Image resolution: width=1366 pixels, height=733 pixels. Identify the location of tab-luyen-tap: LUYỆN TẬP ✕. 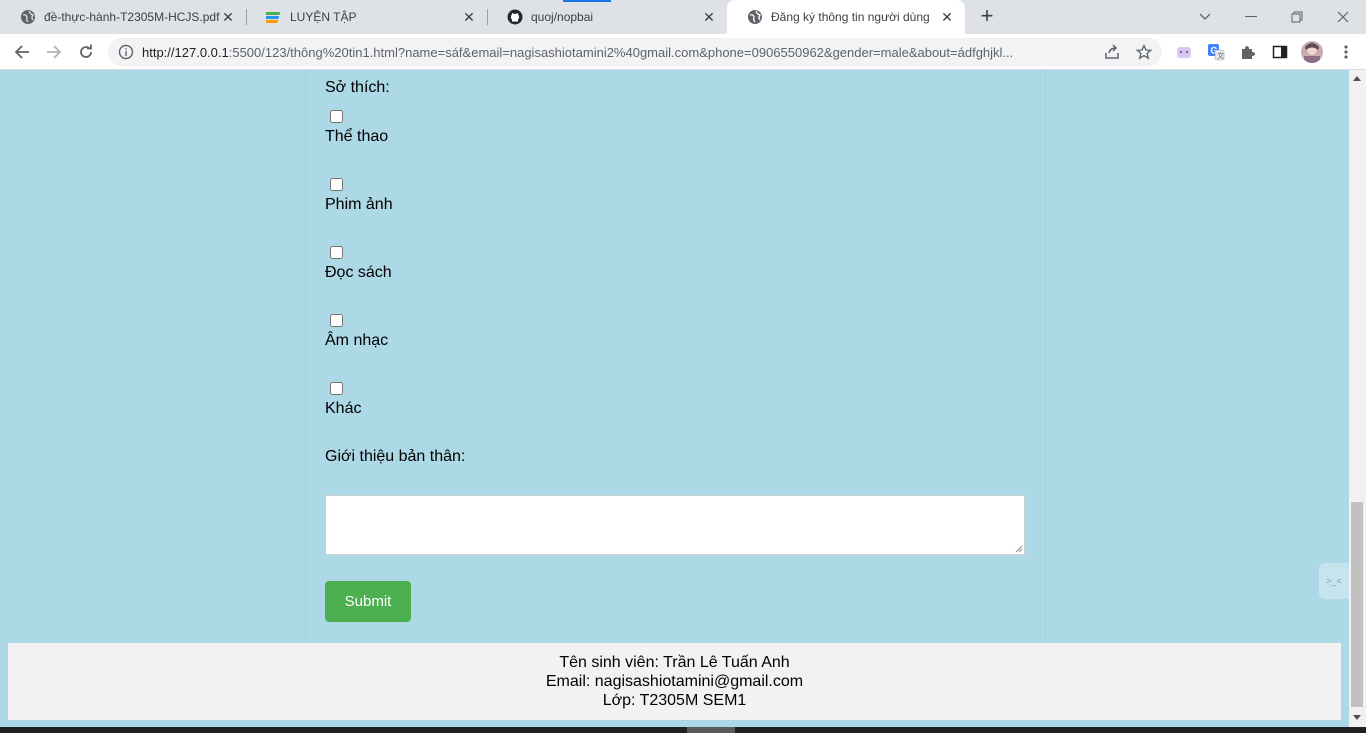
(366, 17).